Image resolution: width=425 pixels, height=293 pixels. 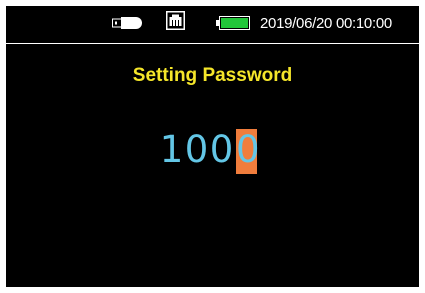 What do you see at coordinates (233, 23) in the screenshot?
I see `battery-full-icon` at bounding box center [233, 23].